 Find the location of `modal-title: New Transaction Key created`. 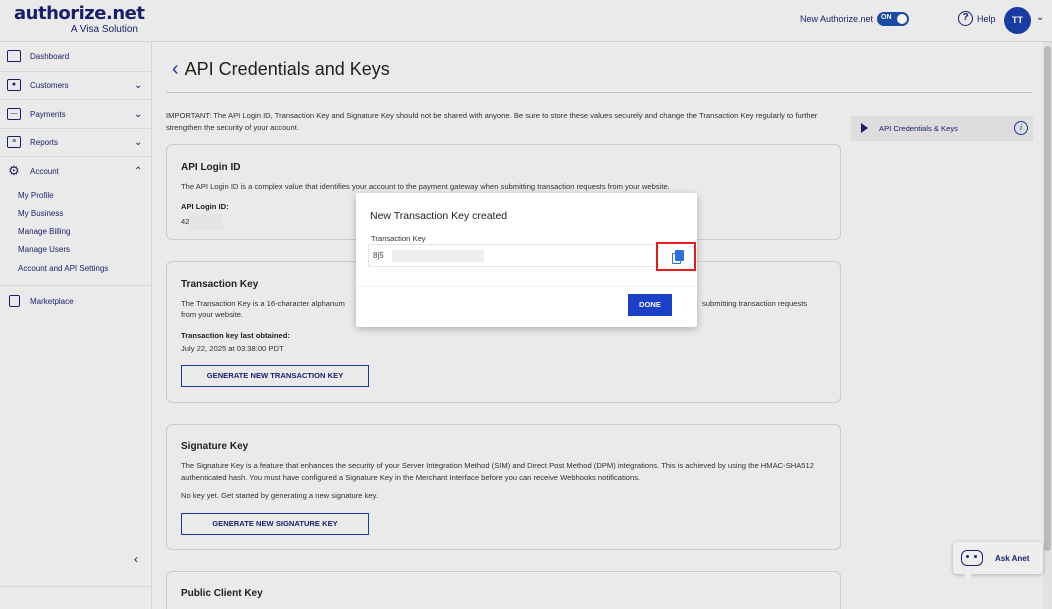

modal-title: New Transaction Key created is located at coordinates (439, 216).